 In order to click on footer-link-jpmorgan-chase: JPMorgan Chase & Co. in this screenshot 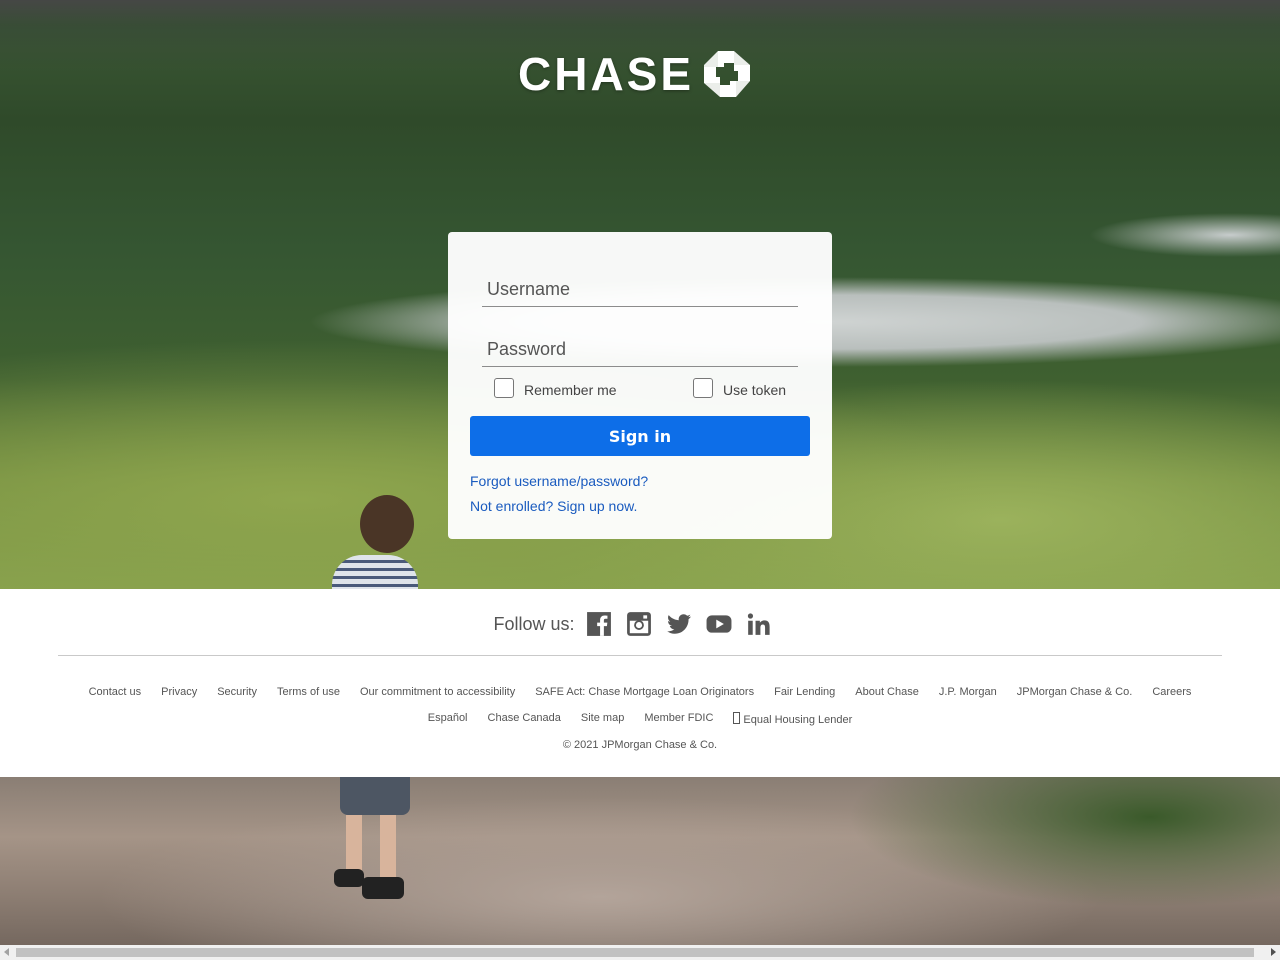, I will do `click(1075, 692)`.